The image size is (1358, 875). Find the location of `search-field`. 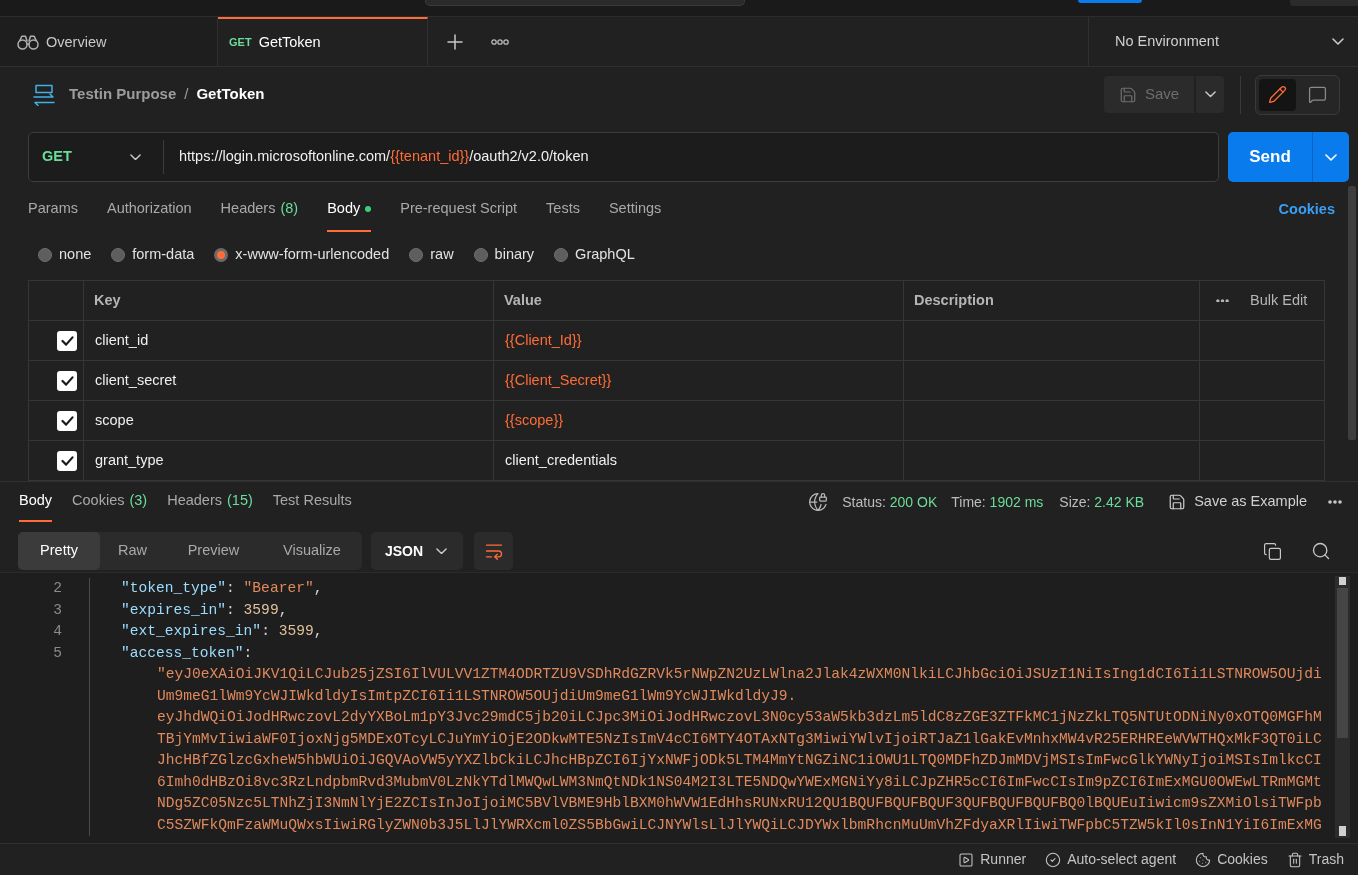

search-field is located at coordinates (585, 3).